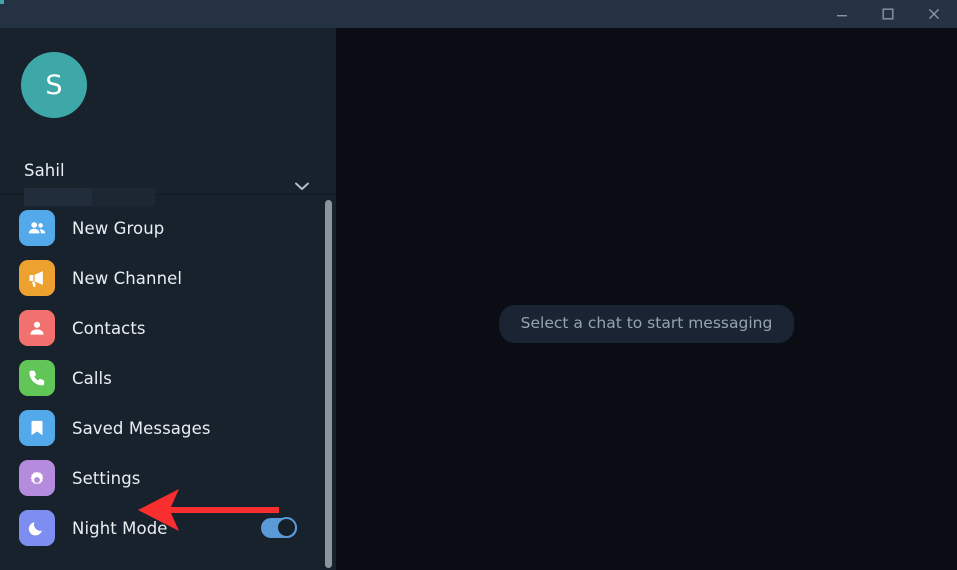 This screenshot has width=957, height=570. What do you see at coordinates (286, 527) in the screenshot?
I see `toggle-knob` at bounding box center [286, 527].